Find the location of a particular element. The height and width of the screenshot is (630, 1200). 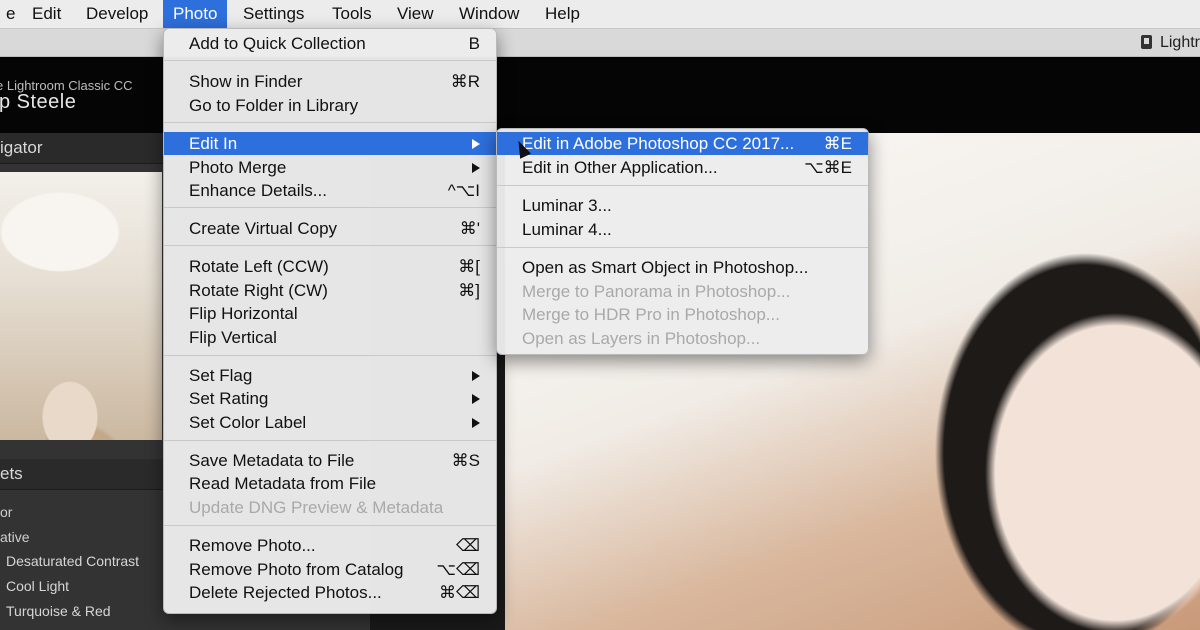

menu-item-set-flag: Set Flag is located at coordinates (330, 375).